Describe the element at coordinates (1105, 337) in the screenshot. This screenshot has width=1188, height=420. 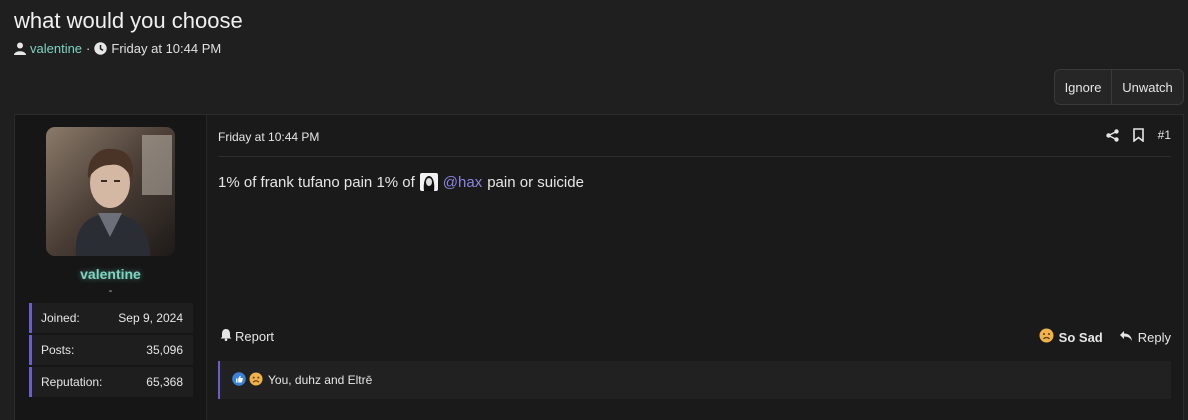
I see `post-bottom-actions: So Sad Reply` at that location.